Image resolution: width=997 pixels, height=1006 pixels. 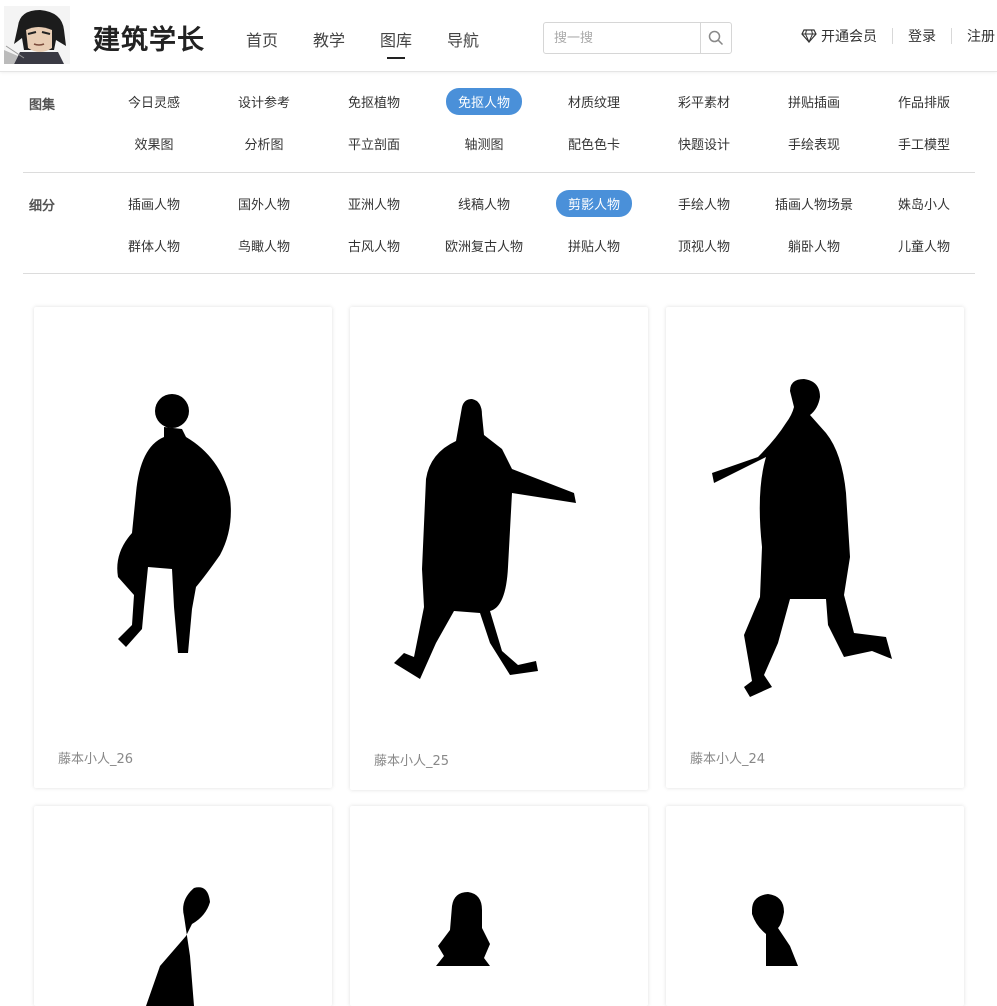 I want to click on image-card: 藤本小人_25, so click(x=499, y=548).